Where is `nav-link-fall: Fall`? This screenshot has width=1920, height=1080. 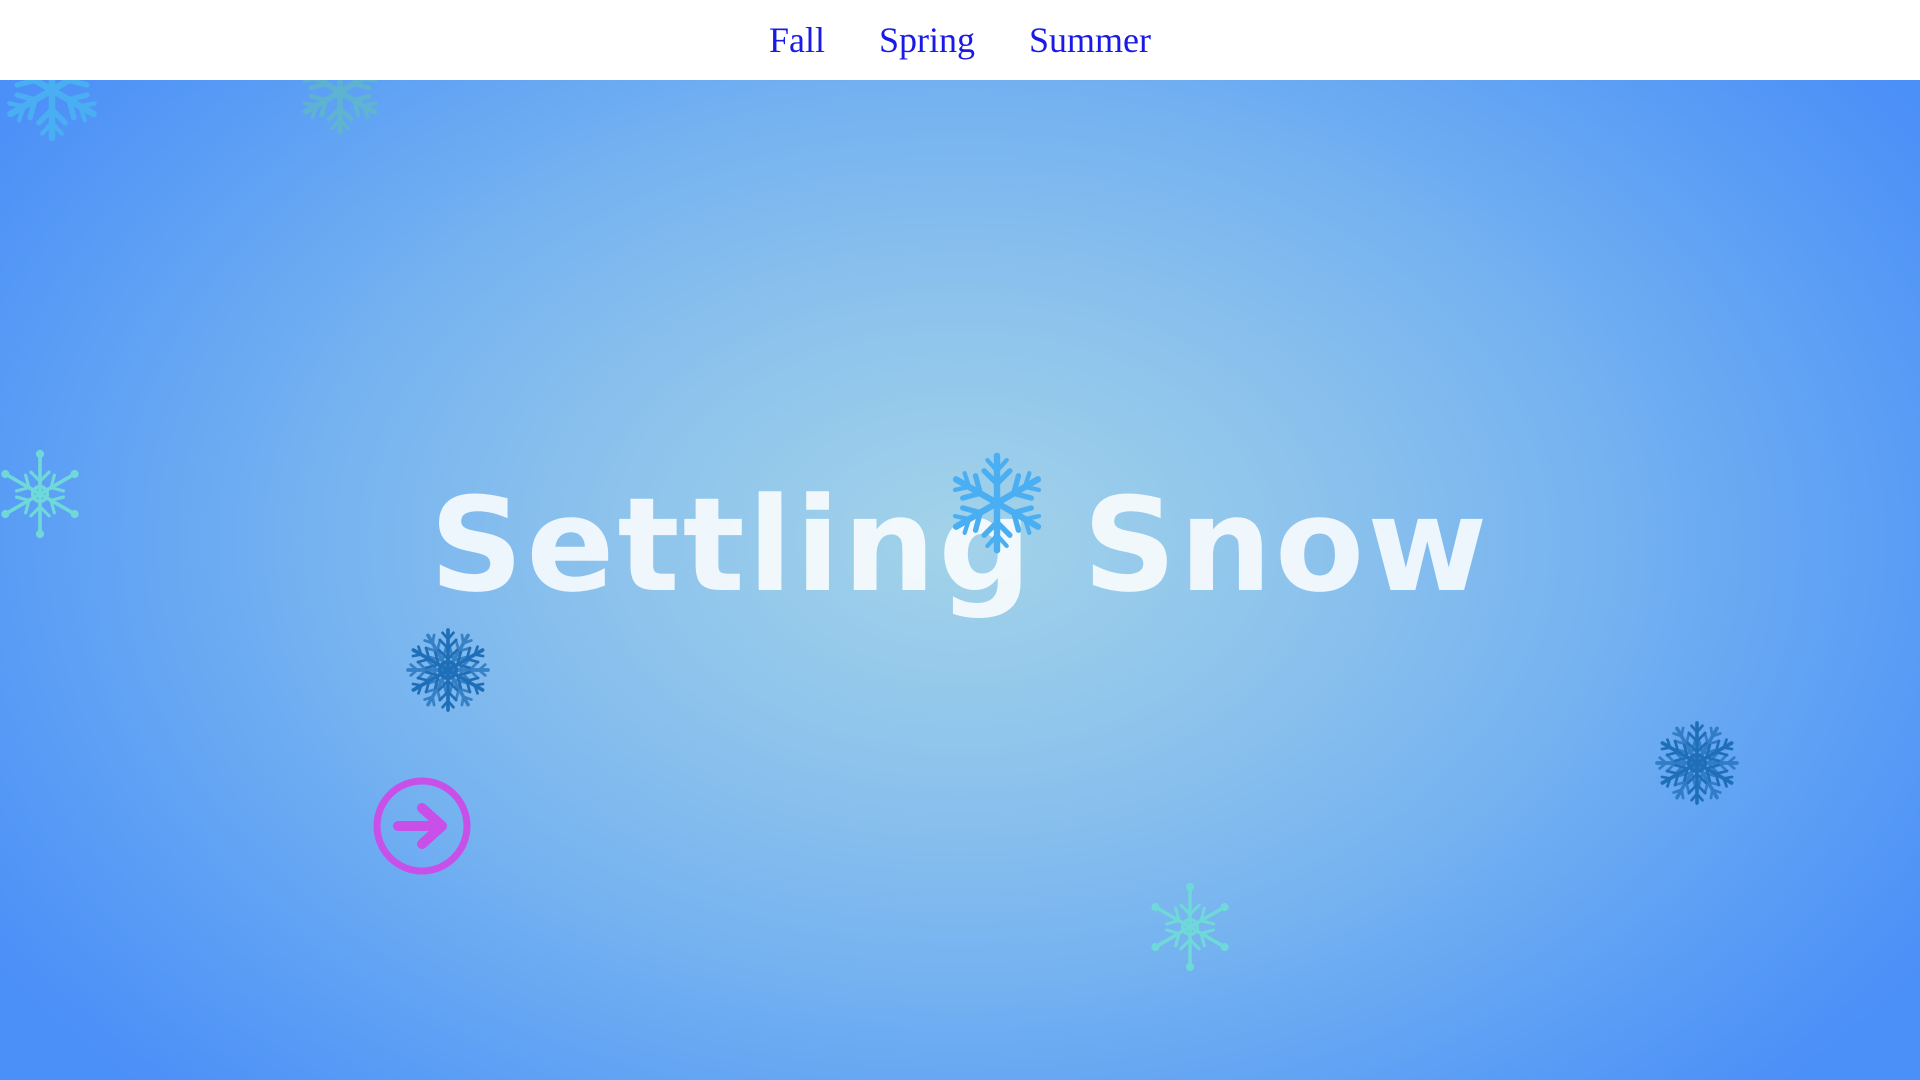 nav-link-fall: Fall is located at coordinates (797, 40).